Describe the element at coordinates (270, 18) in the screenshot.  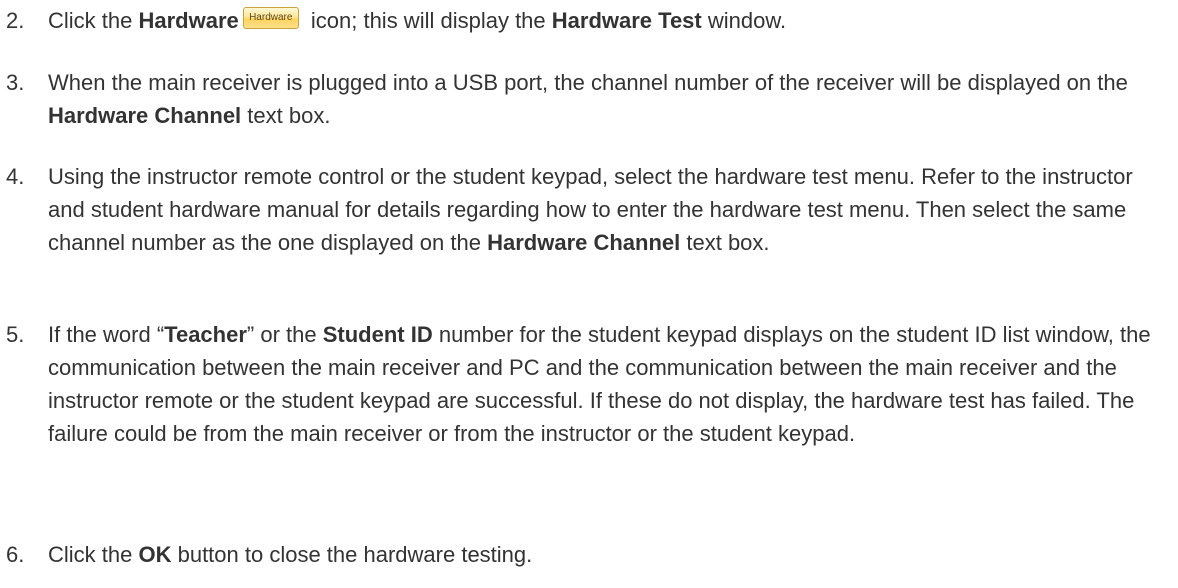
I see `hardware-button-icon: Hardware` at that location.